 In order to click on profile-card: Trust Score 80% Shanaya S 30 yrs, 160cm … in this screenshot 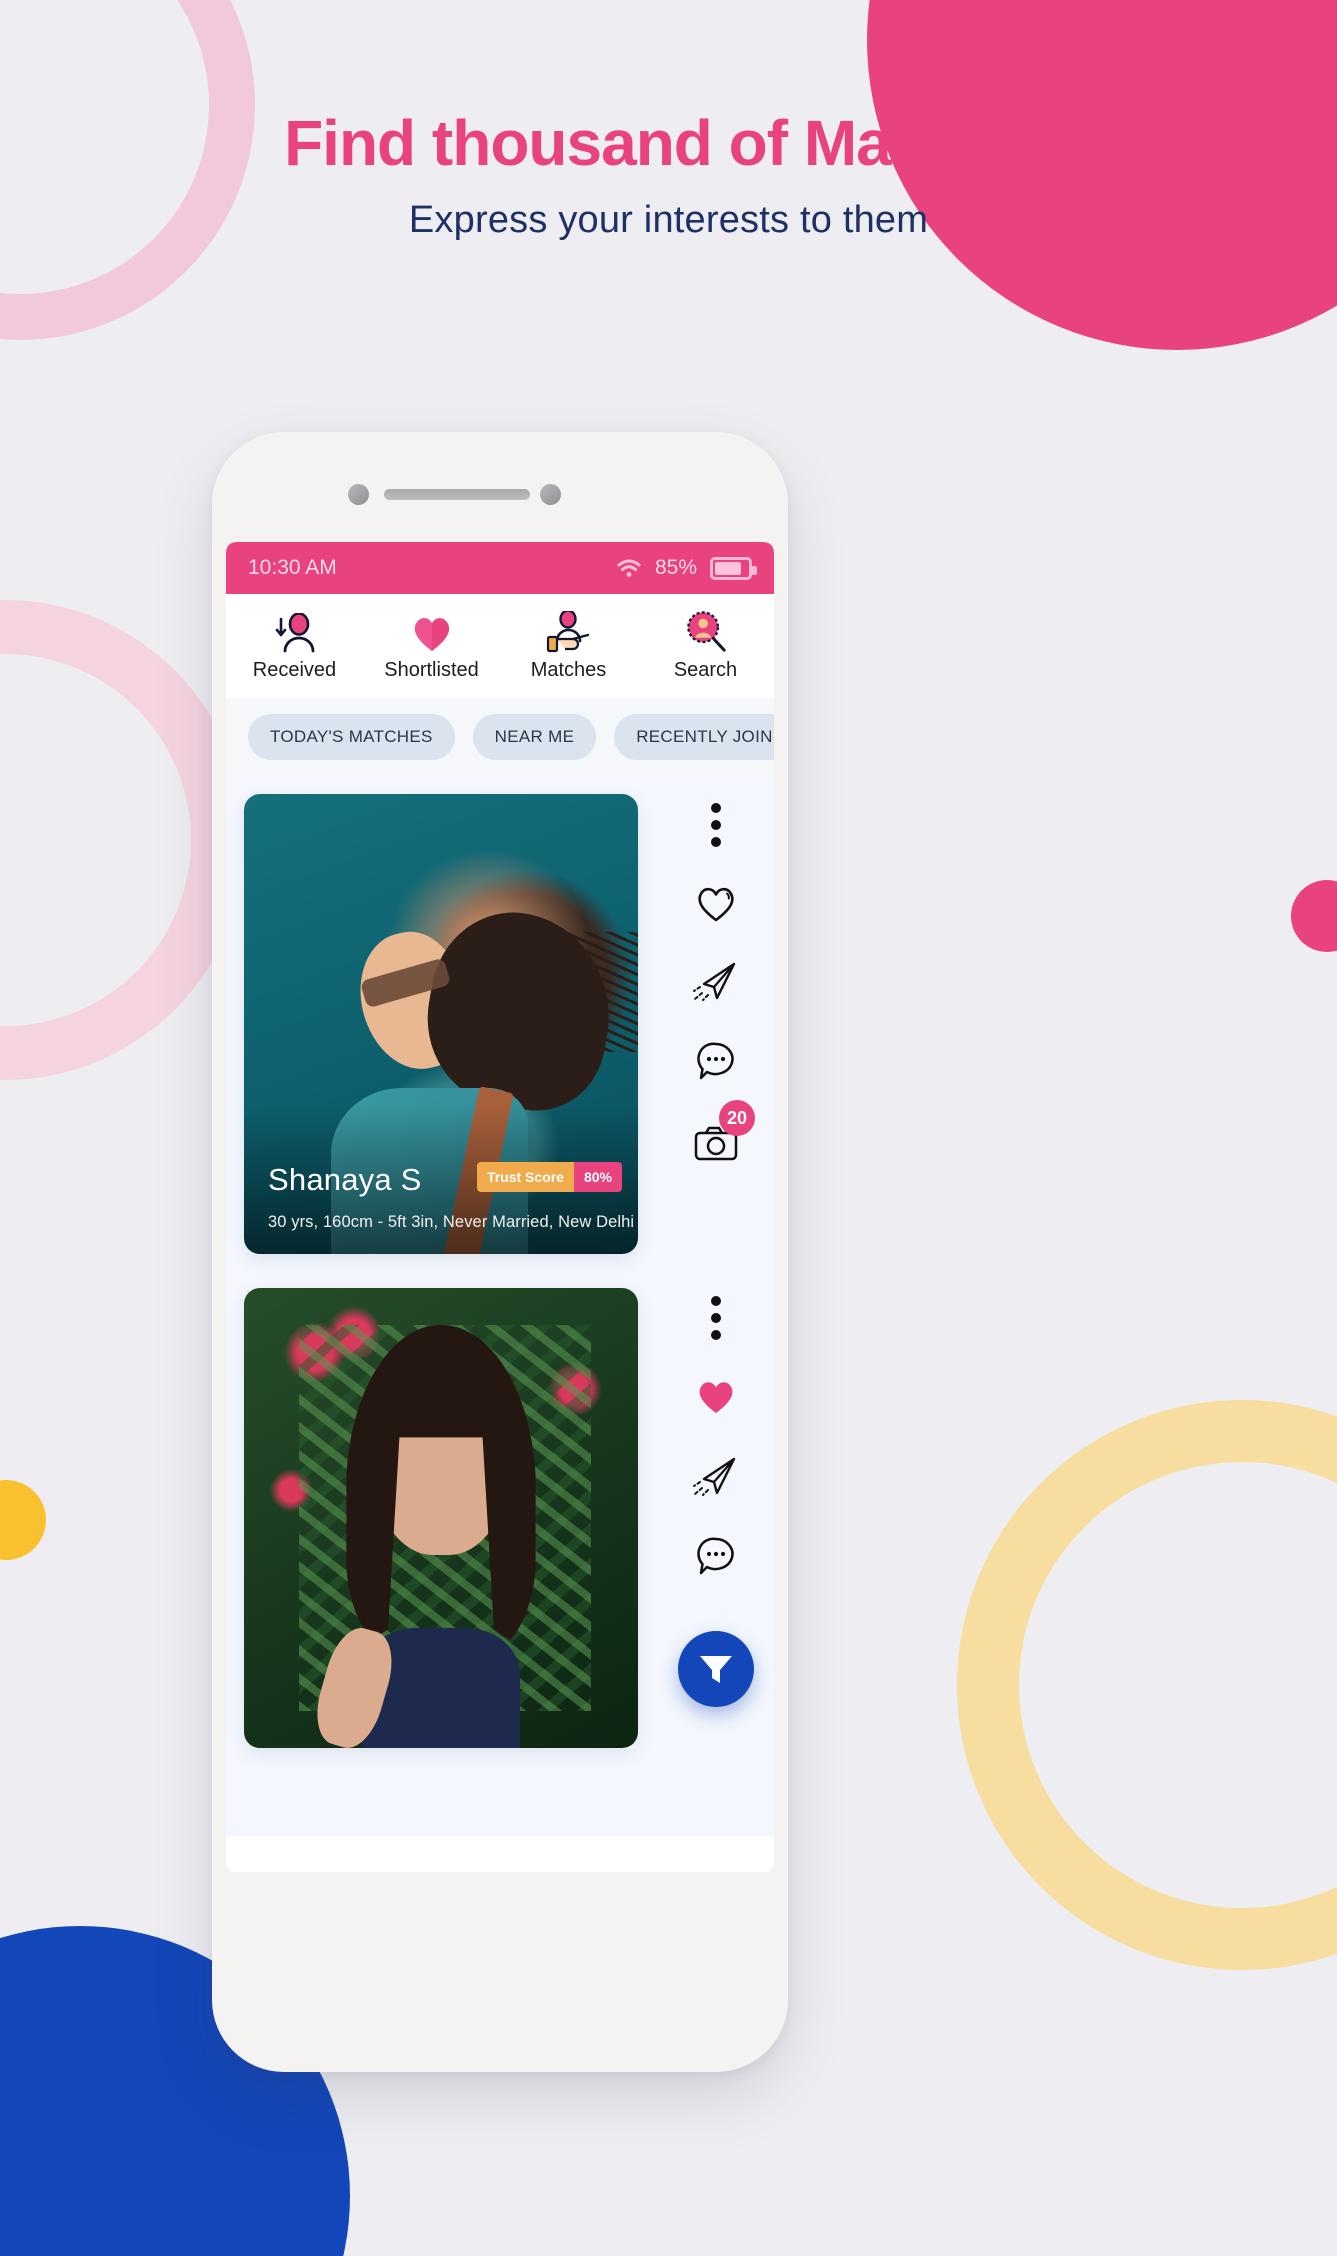, I will do `click(441, 1024)`.